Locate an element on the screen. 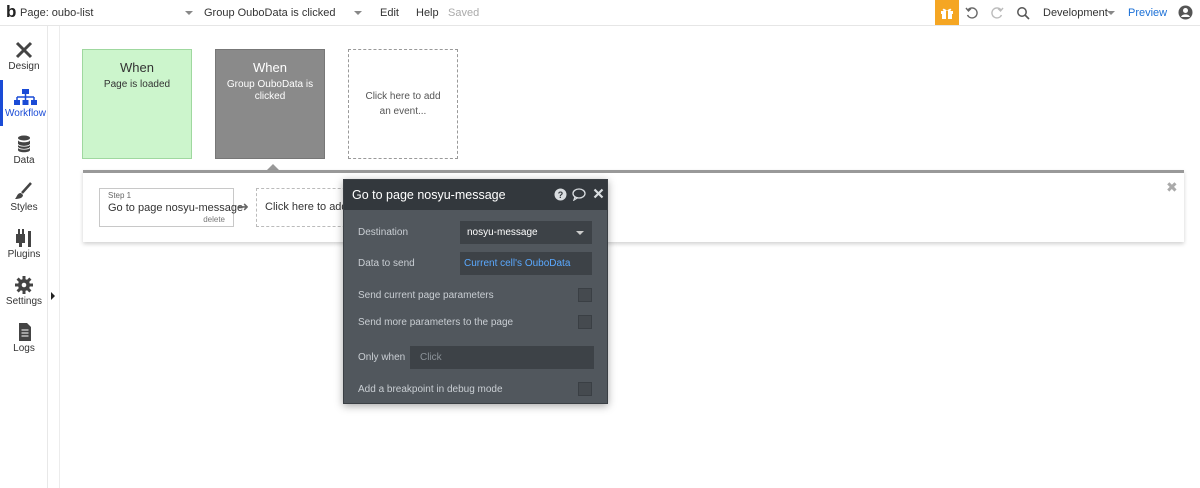 This screenshot has height=488, width=1200. sidebar-item-settings: Settings is located at coordinates (24, 291).